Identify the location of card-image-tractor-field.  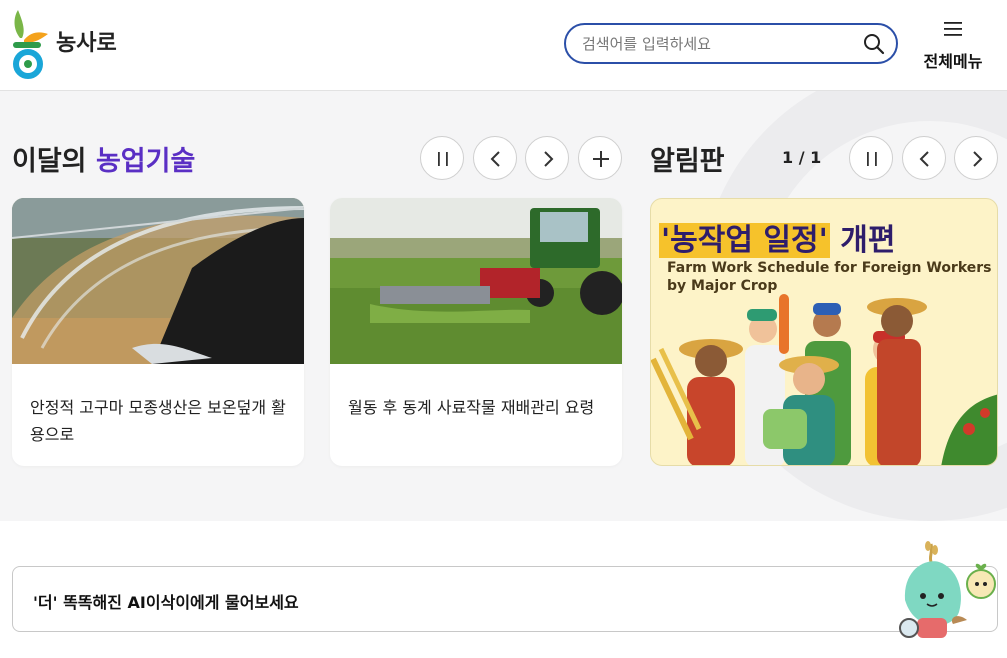
(476, 281).